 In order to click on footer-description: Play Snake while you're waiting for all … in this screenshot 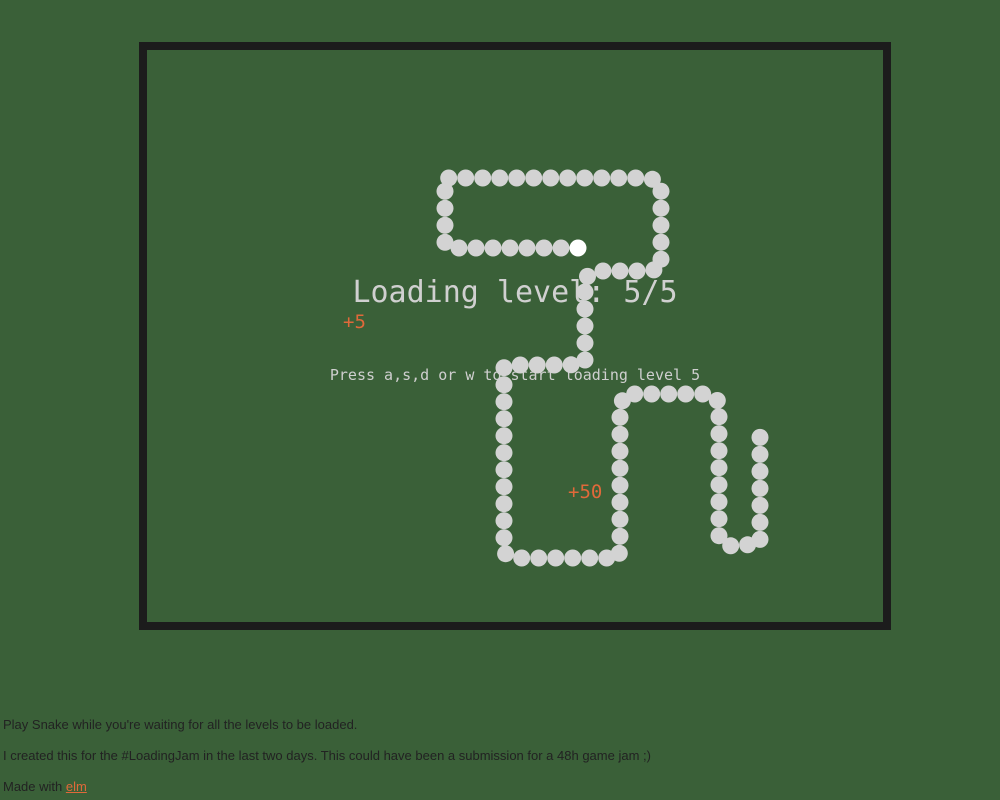, I will do `click(180, 724)`.